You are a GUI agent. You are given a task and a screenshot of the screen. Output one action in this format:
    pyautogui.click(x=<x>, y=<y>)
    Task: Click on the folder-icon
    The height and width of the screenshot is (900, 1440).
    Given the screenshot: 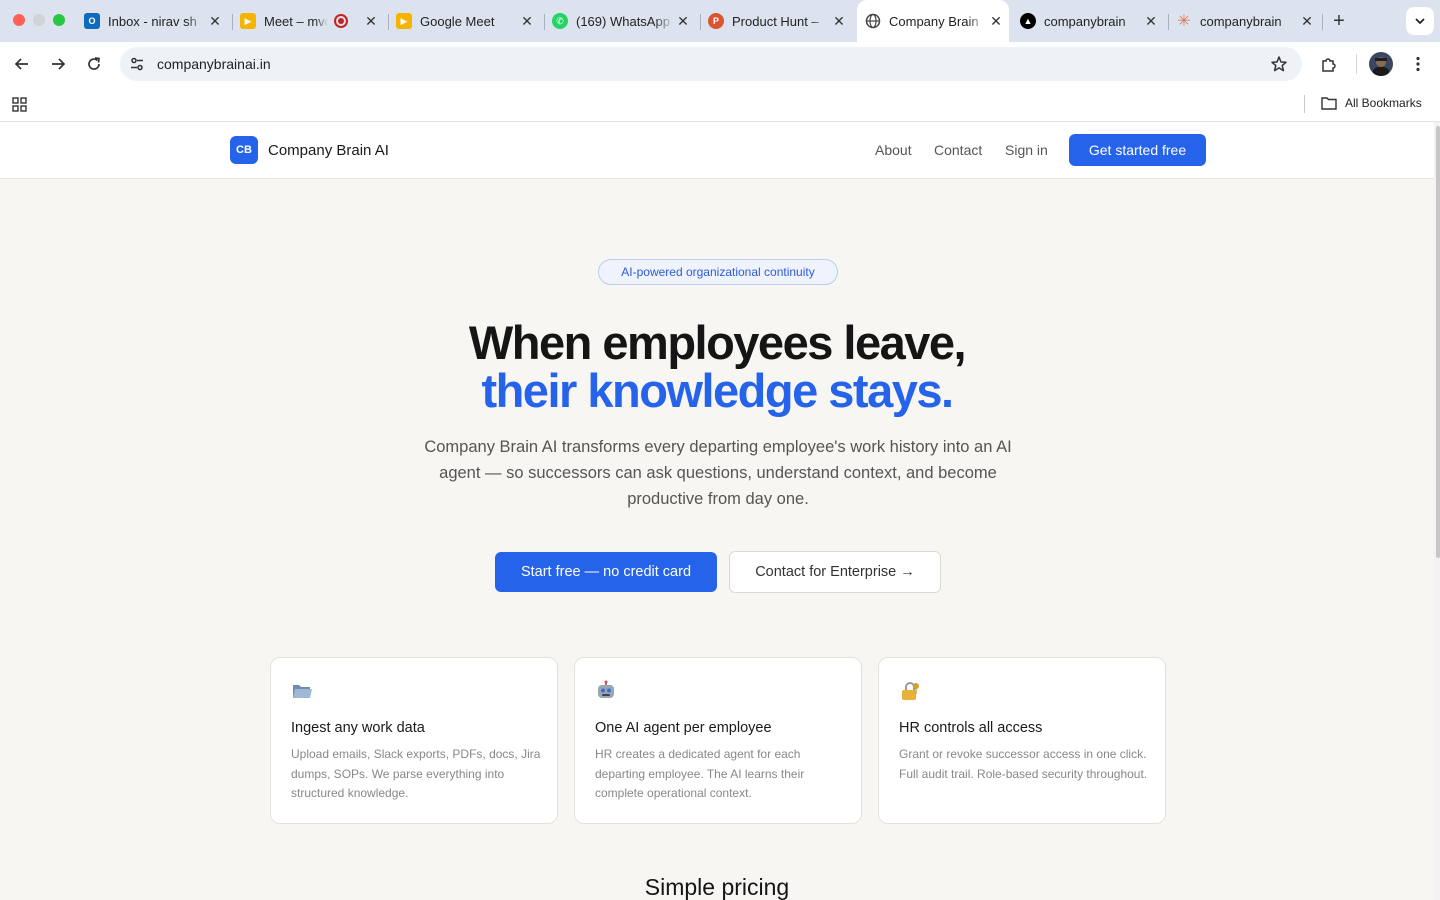 What is the action you would take?
    pyautogui.click(x=302, y=691)
    